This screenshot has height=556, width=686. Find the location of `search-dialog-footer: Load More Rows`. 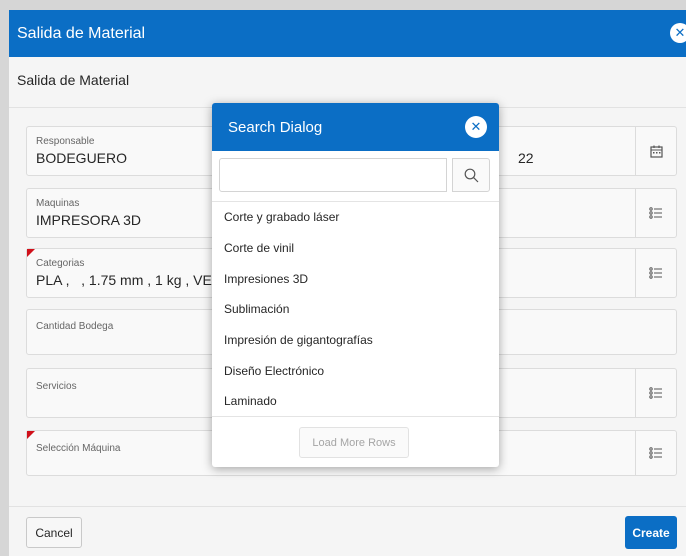

search-dialog-footer: Load More Rows is located at coordinates (355, 441).